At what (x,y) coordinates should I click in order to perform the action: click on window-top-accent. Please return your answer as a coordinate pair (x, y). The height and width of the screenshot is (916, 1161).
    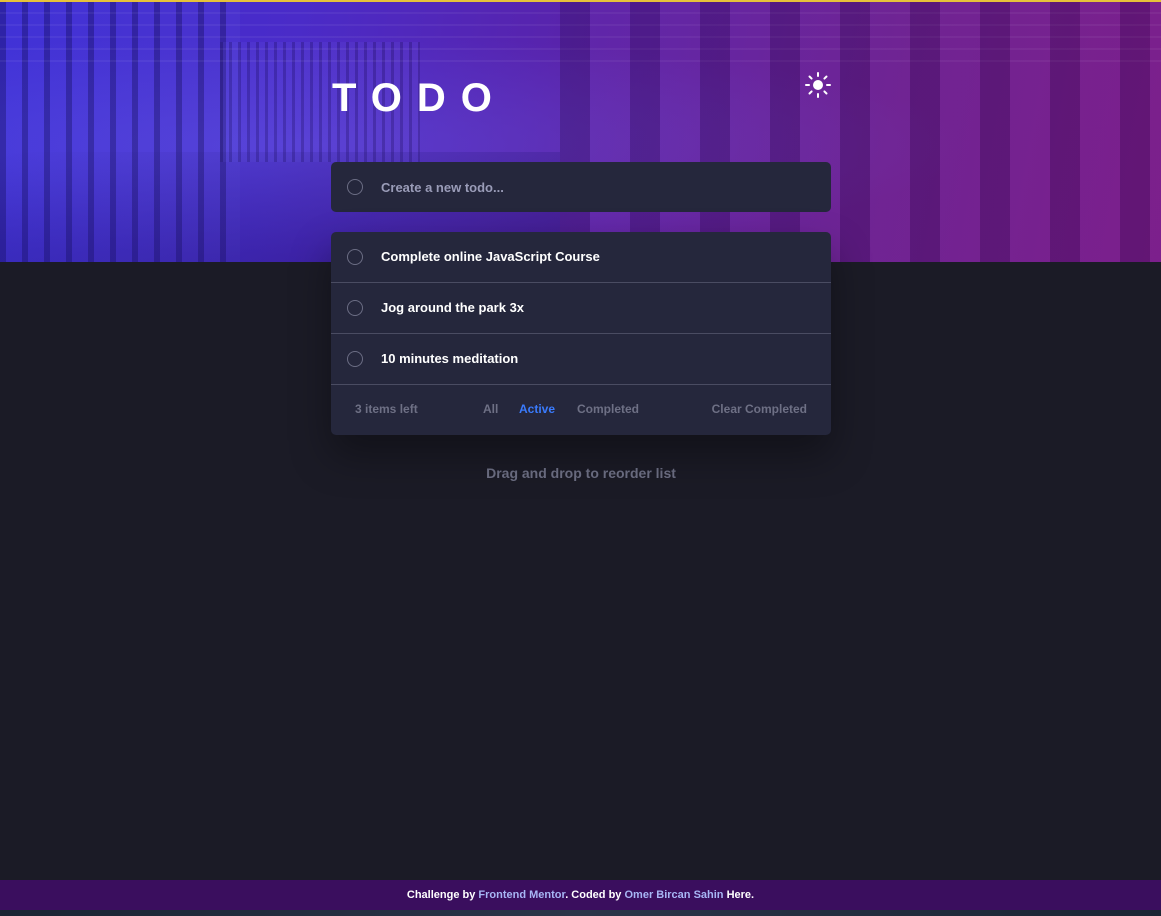
    Looking at the image, I should click on (580, 1).